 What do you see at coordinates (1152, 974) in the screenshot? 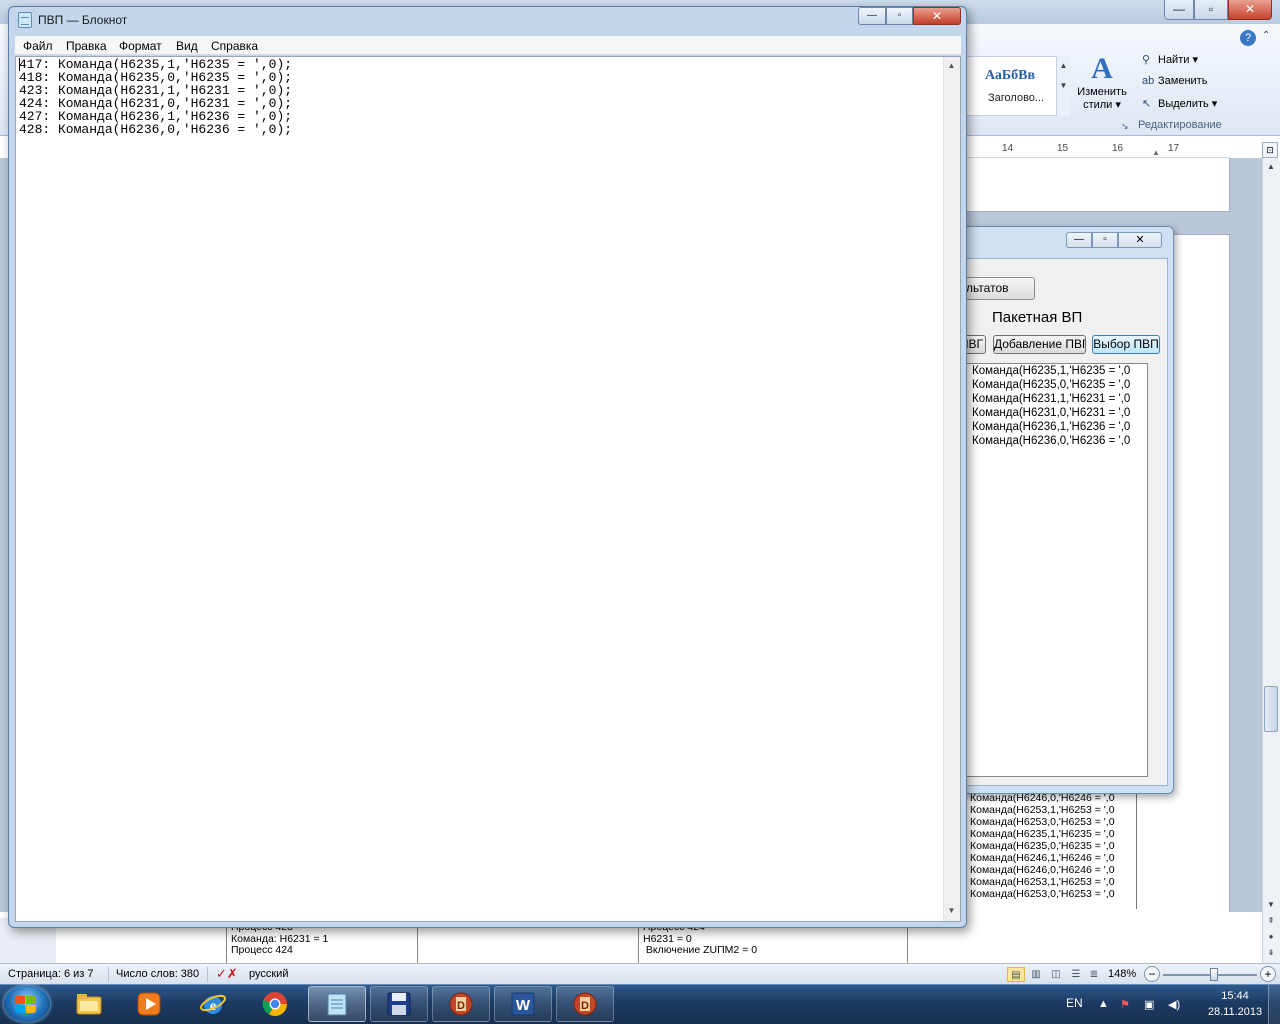
I see `zoom-out-button: −` at bounding box center [1152, 974].